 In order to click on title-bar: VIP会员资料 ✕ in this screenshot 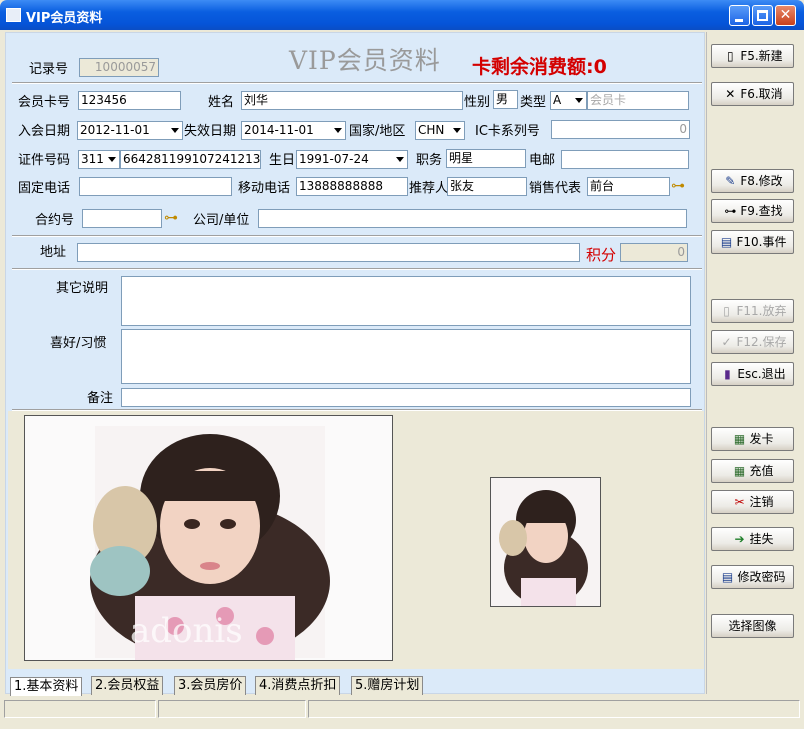, I will do `click(402, 15)`.